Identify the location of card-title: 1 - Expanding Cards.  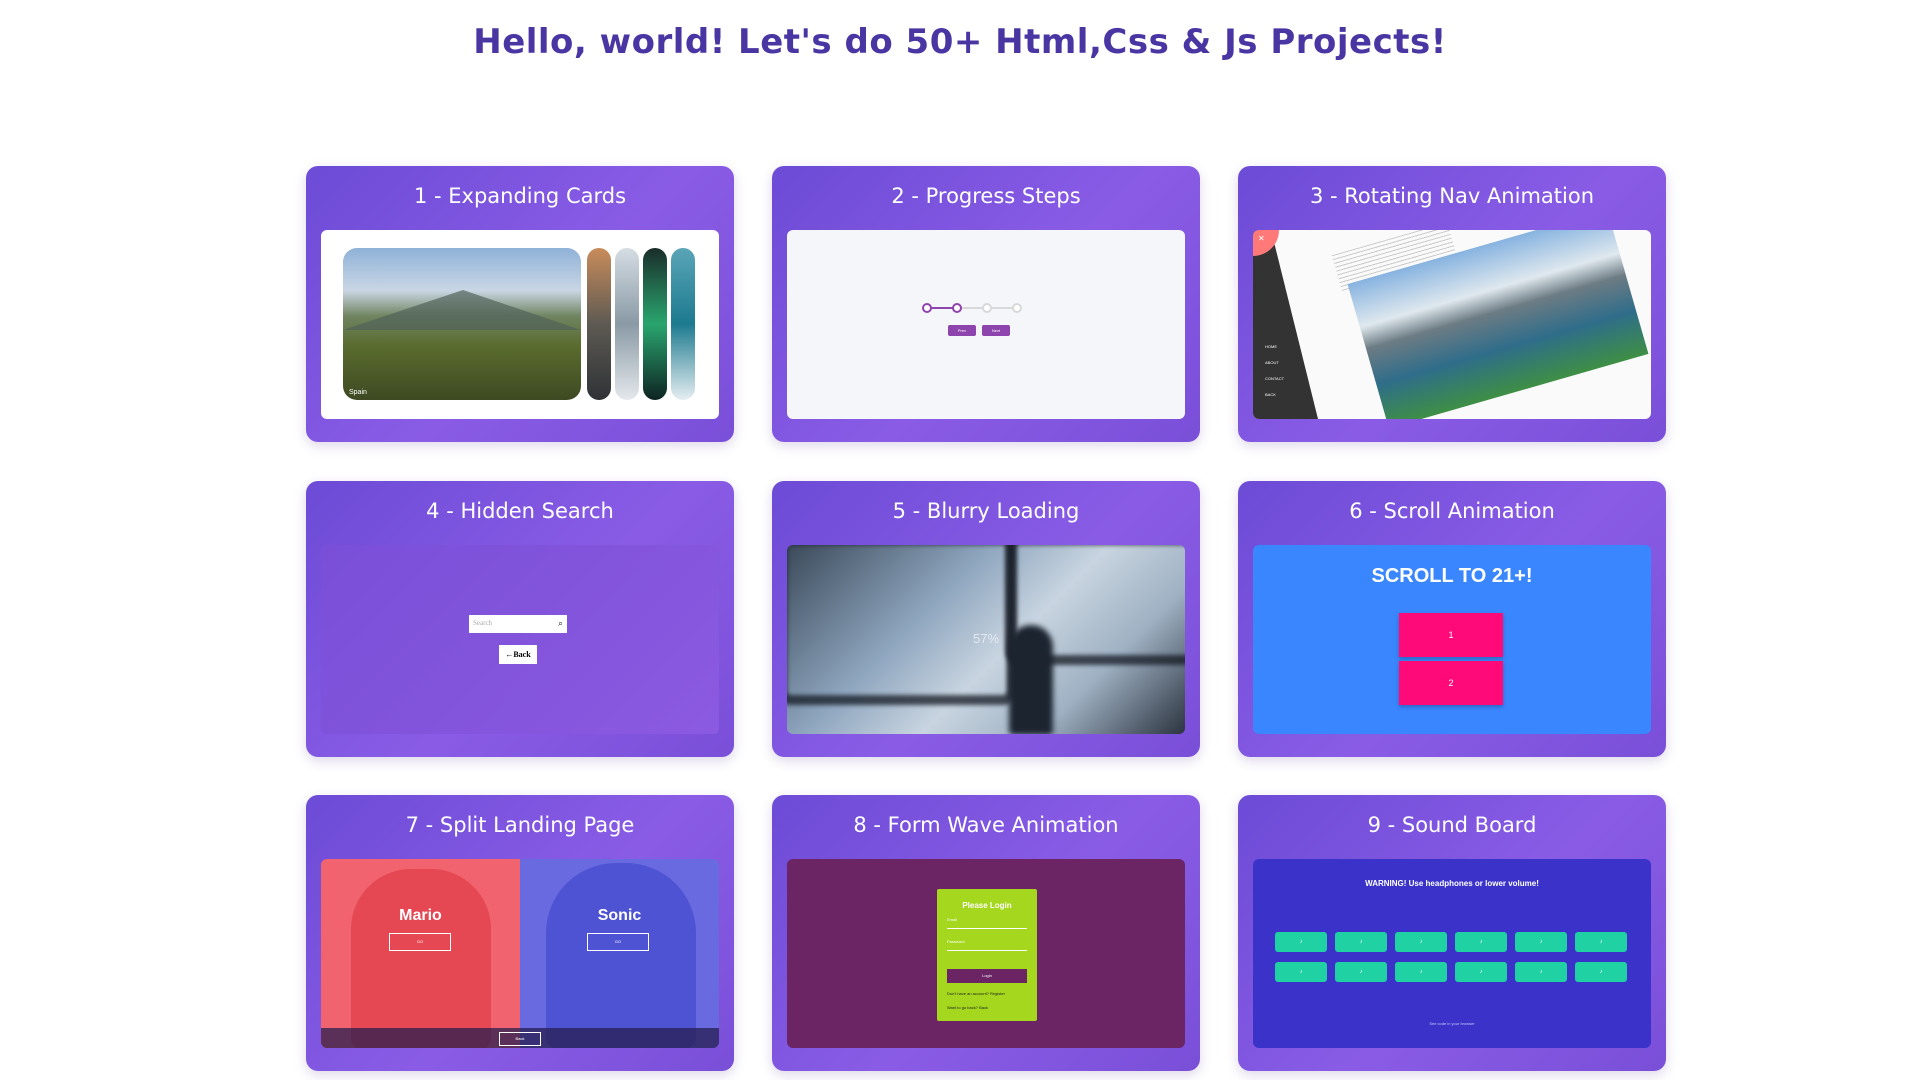
(520, 196).